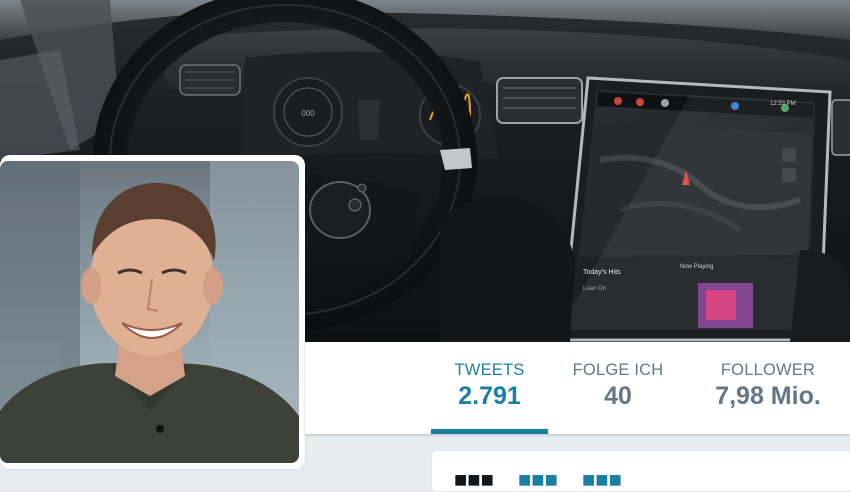 The width and height of the screenshot is (850, 492). What do you see at coordinates (768, 370) in the screenshot?
I see `followers-label: FOLLOWER` at bounding box center [768, 370].